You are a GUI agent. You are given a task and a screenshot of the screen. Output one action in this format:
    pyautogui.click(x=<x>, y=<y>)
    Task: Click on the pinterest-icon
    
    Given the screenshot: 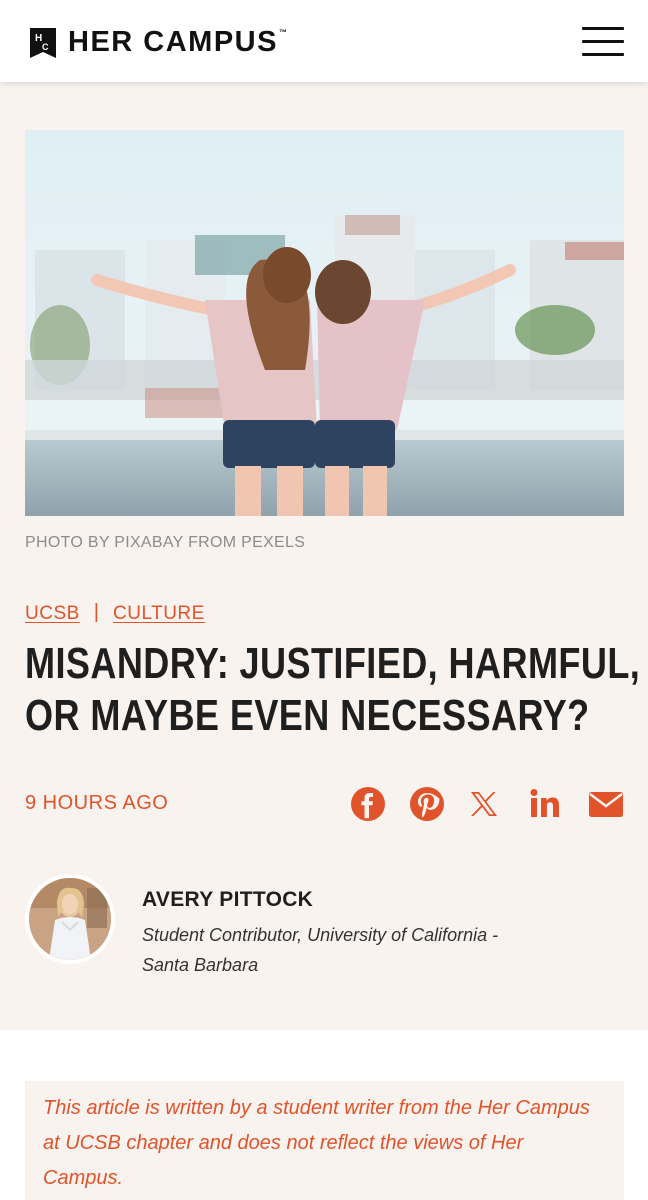 What is the action you would take?
    pyautogui.click(x=427, y=804)
    